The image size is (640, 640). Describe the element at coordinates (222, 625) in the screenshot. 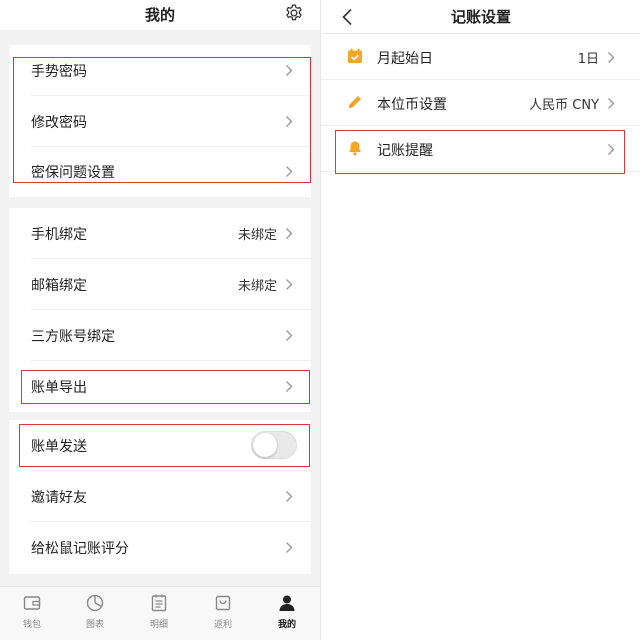

I see `tab-label: 返利` at that location.